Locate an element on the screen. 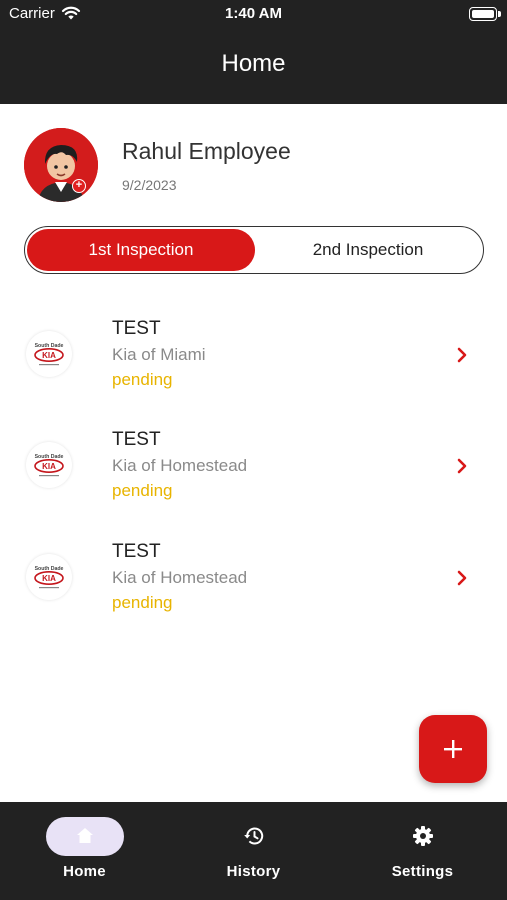 This screenshot has width=507, height=900. avatar is located at coordinates (61, 165).